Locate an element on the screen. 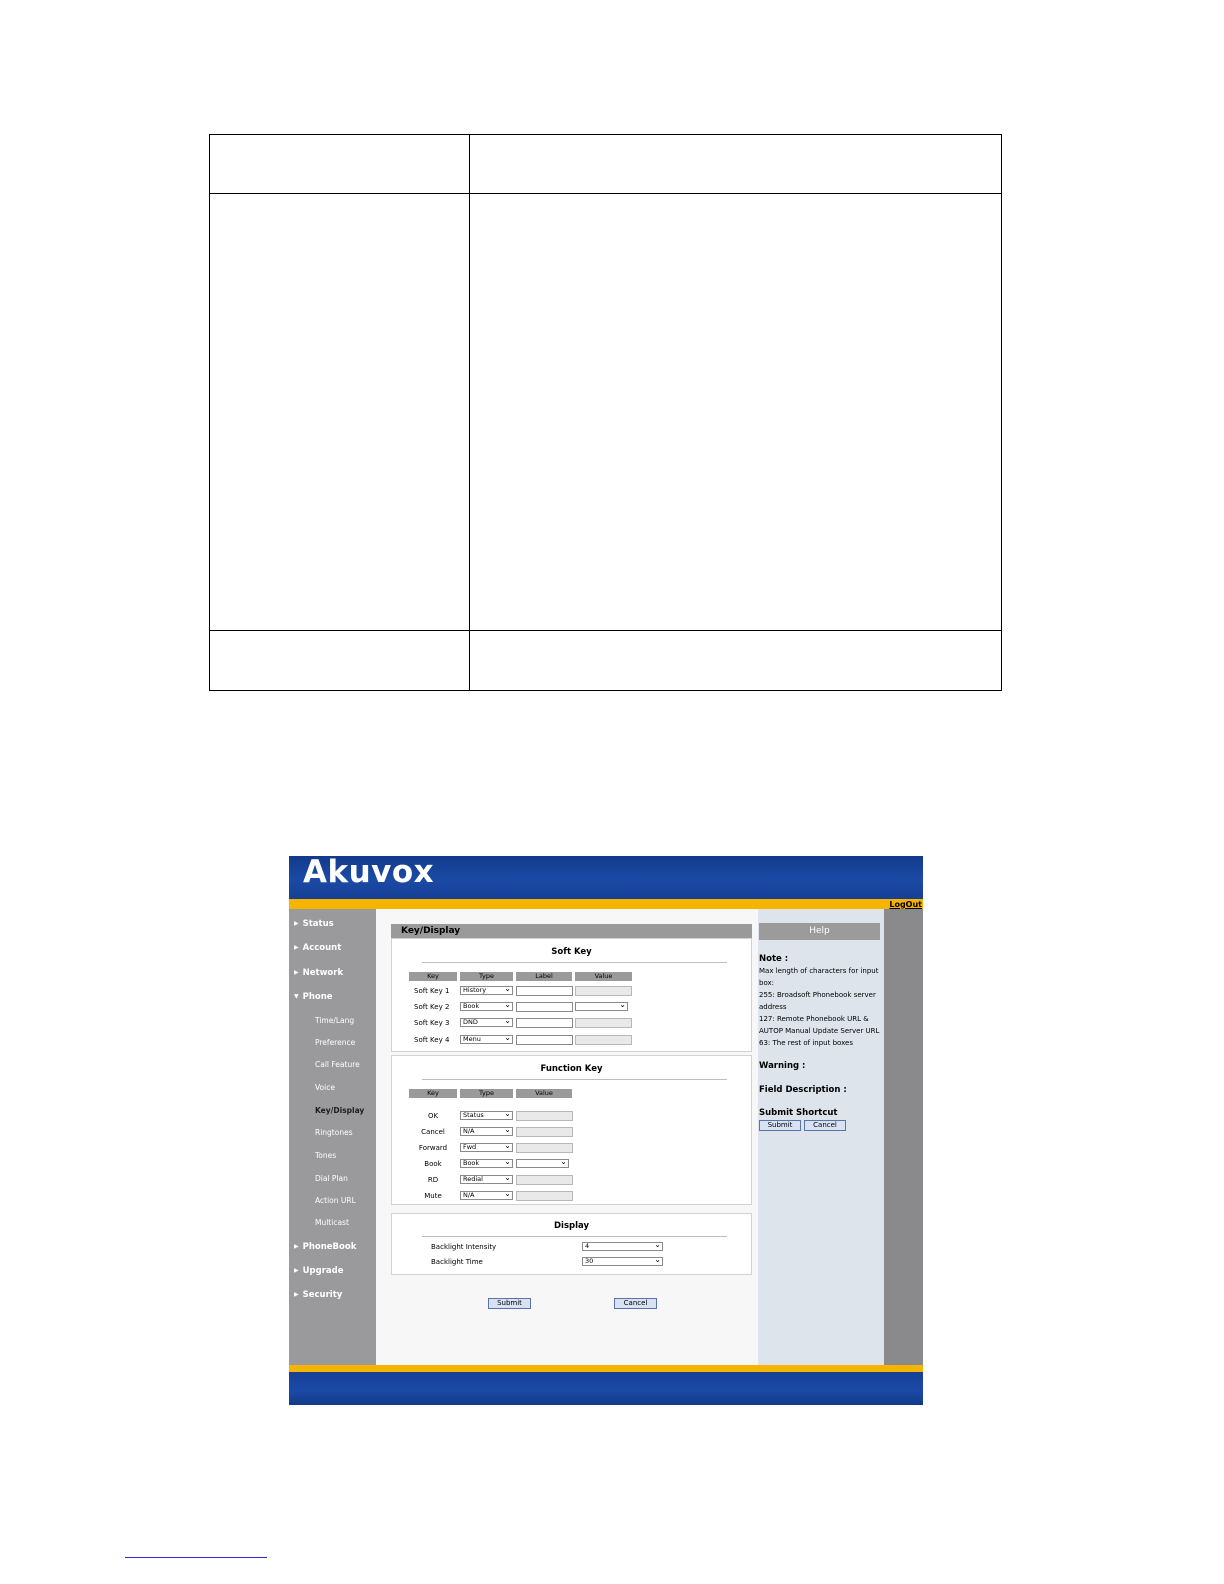 The height and width of the screenshot is (1584, 1224). help-note-line: AUTOP Manual Update Server URL is located at coordinates (819, 1031).